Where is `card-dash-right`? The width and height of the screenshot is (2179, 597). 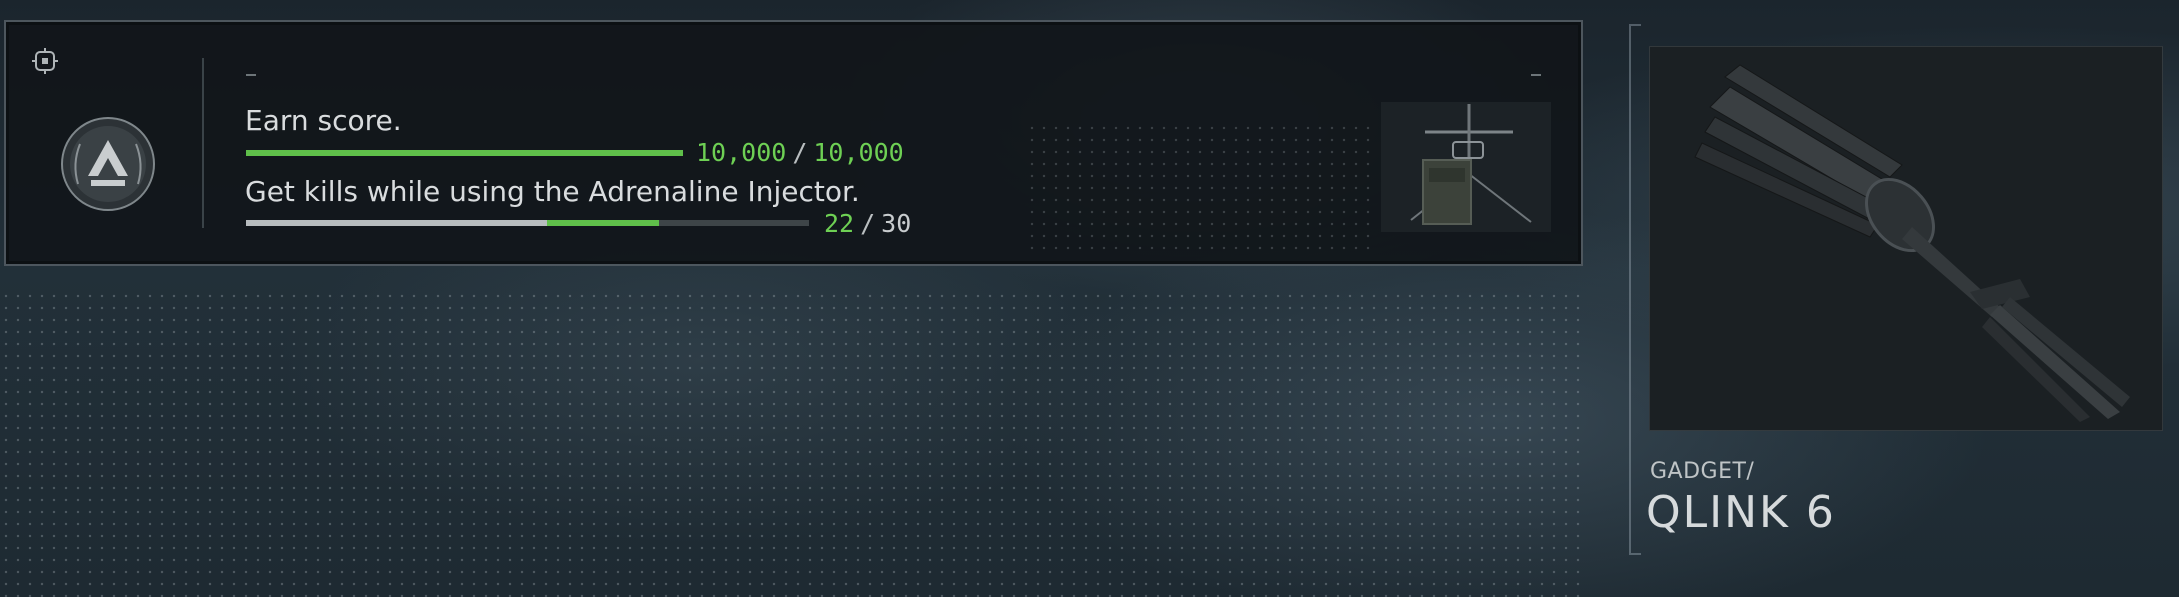
card-dash-right is located at coordinates (1536, 75).